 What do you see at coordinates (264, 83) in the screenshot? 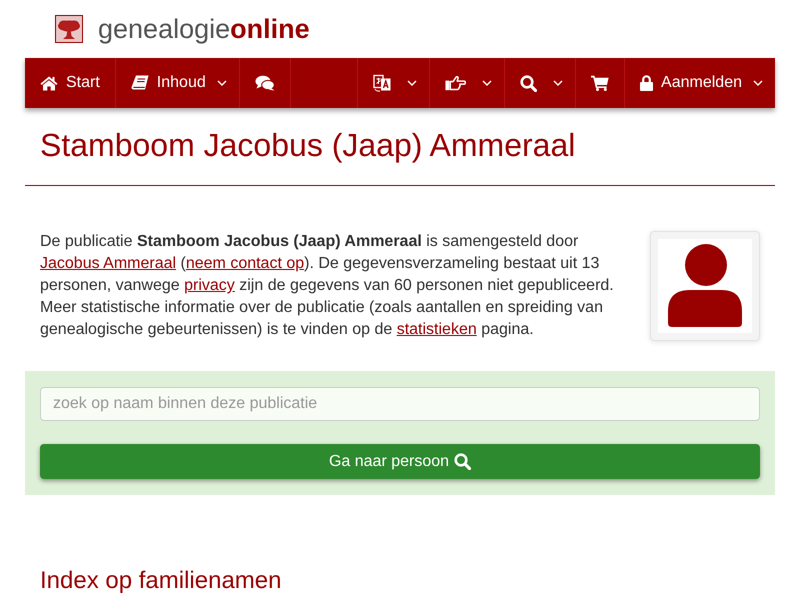
I see `chat-bubbles-icon` at bounding box center [264, 83].